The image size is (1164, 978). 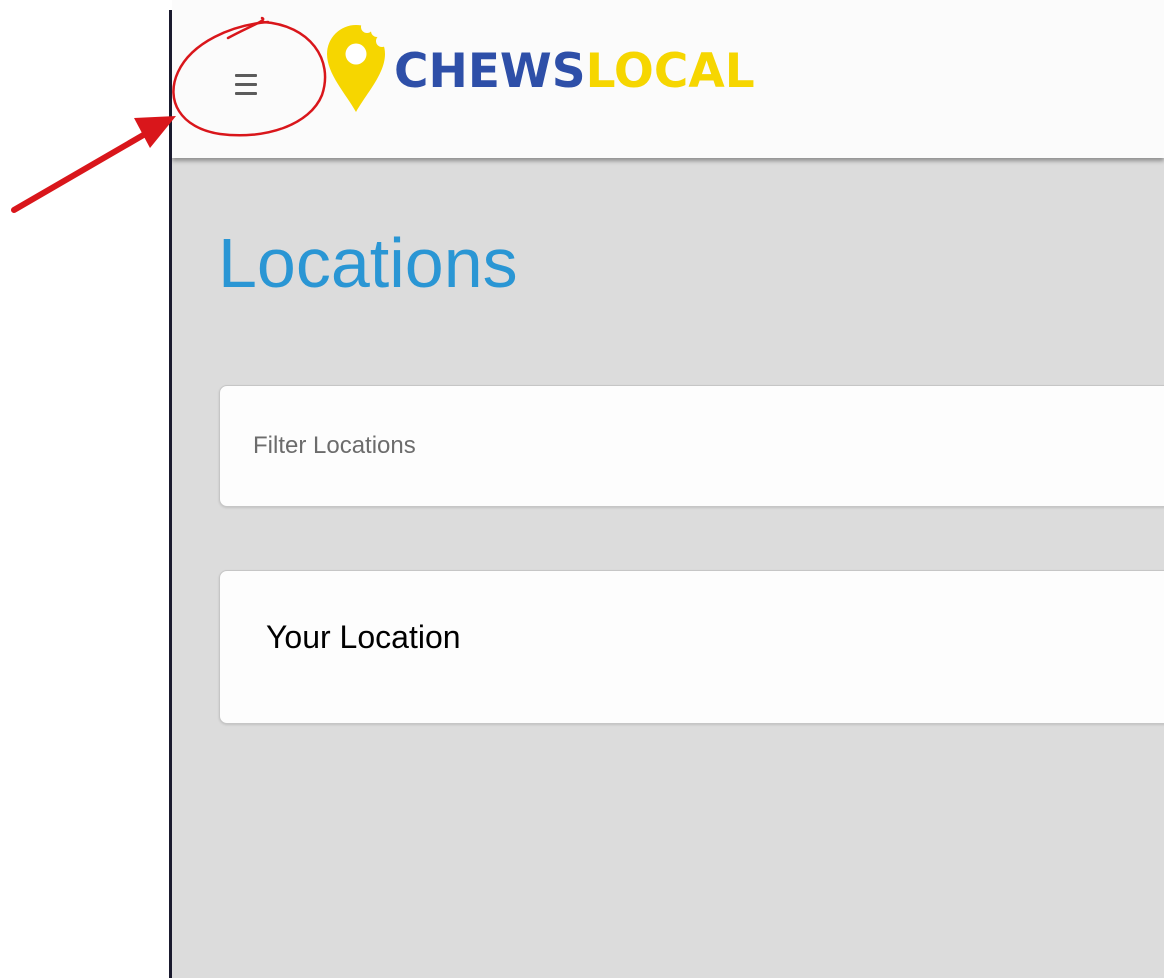 What do you see at coordinates (93, 164) in the screenshot?
I see `arrow-pointer` at bounding box center [93, 164].